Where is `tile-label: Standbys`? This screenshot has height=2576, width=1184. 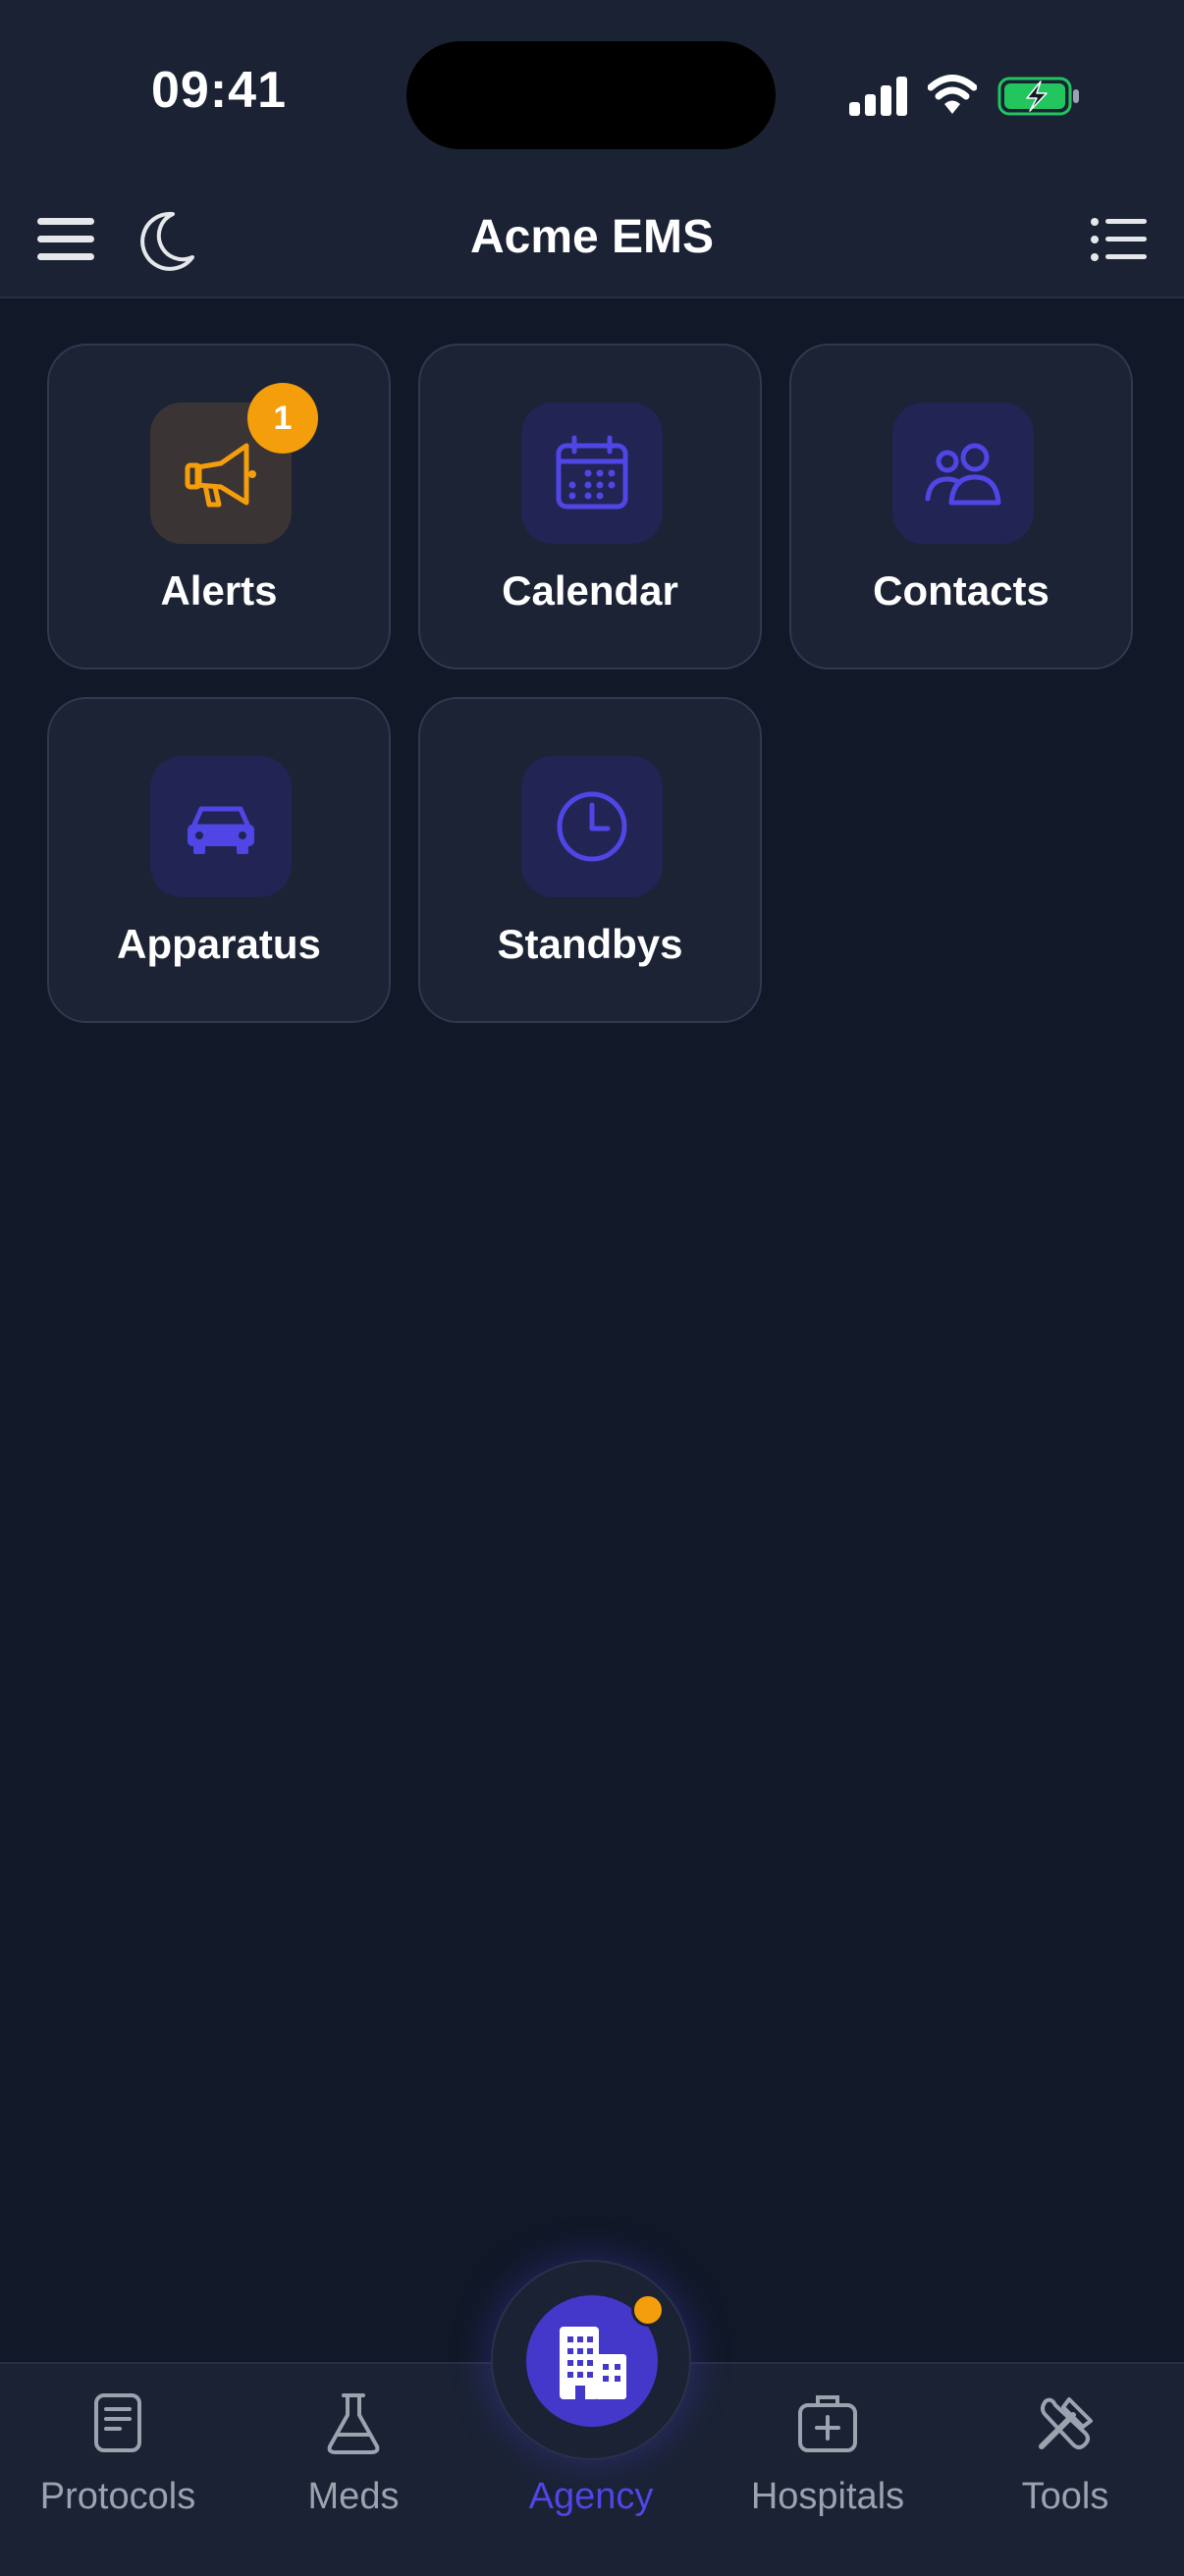
tile-label: Standbys is located at coordinates (590, 944).